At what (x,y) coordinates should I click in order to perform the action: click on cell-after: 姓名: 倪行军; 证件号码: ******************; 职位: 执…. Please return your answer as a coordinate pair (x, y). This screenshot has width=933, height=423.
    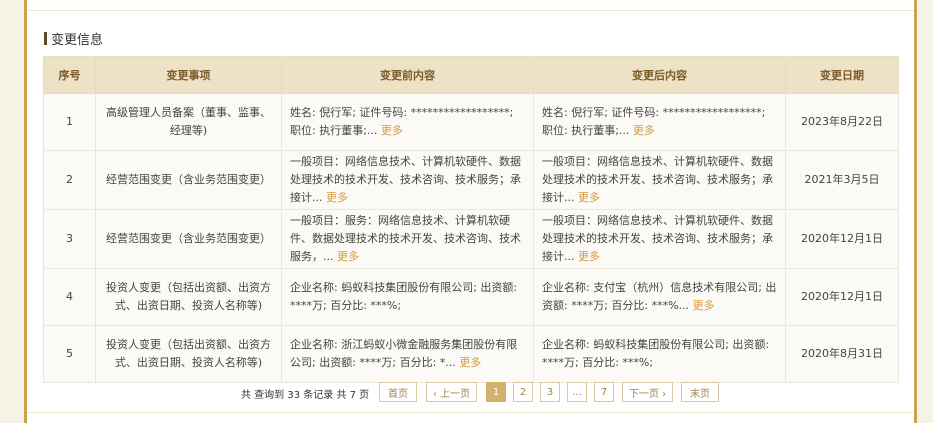
    Looking at the image, I should click on (659, 122).